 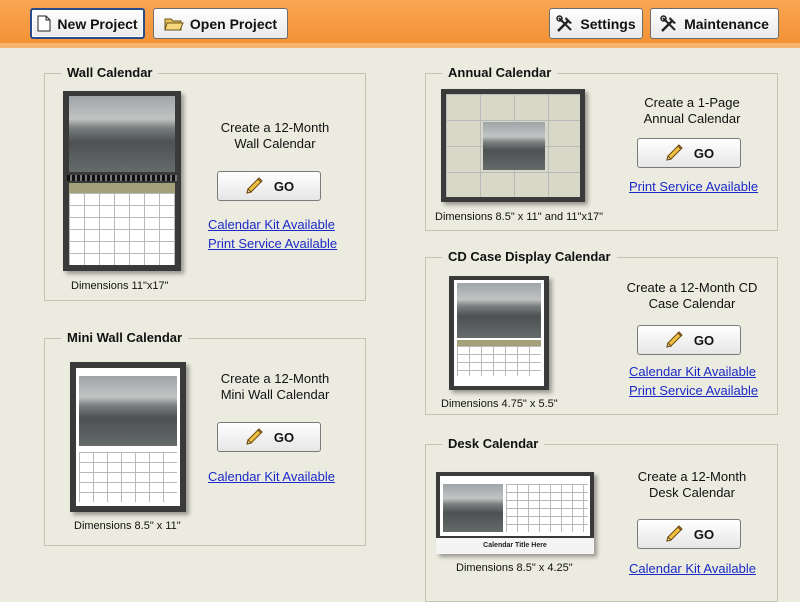 I want to click on annual-calendar-title: Annual Calendar, so click(x=500, y=72).